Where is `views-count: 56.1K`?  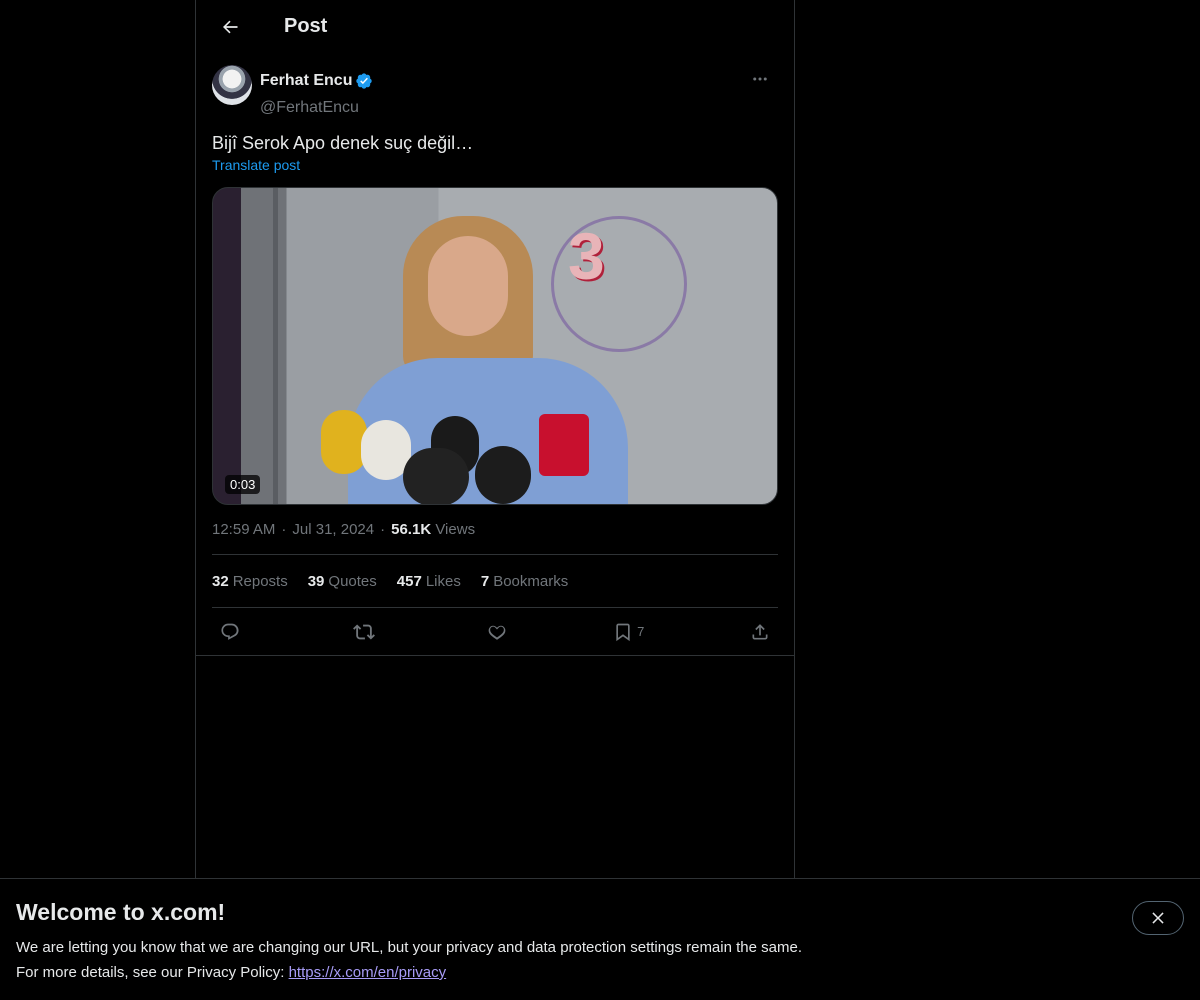
views-count: 56.1K is located at coordinates (411, 529).